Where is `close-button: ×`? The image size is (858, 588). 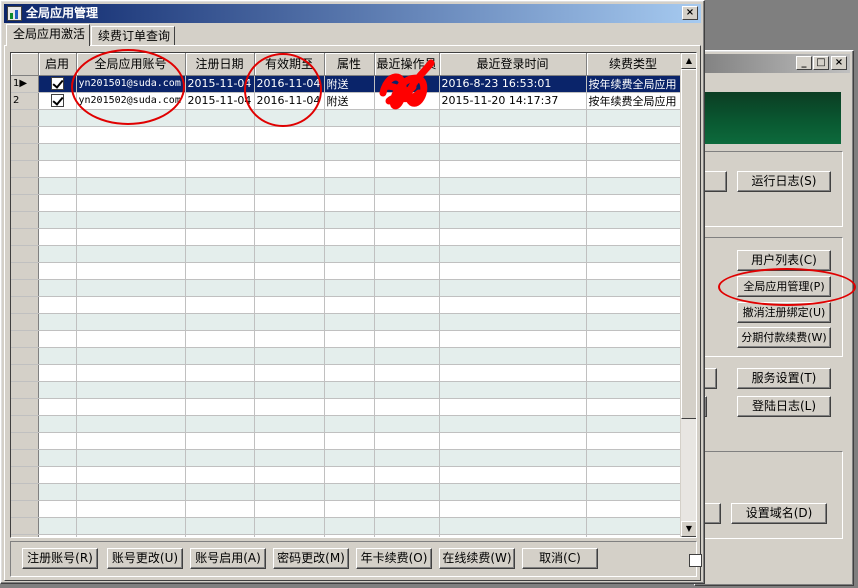 close-button: × is located at coordinates (839, 63).